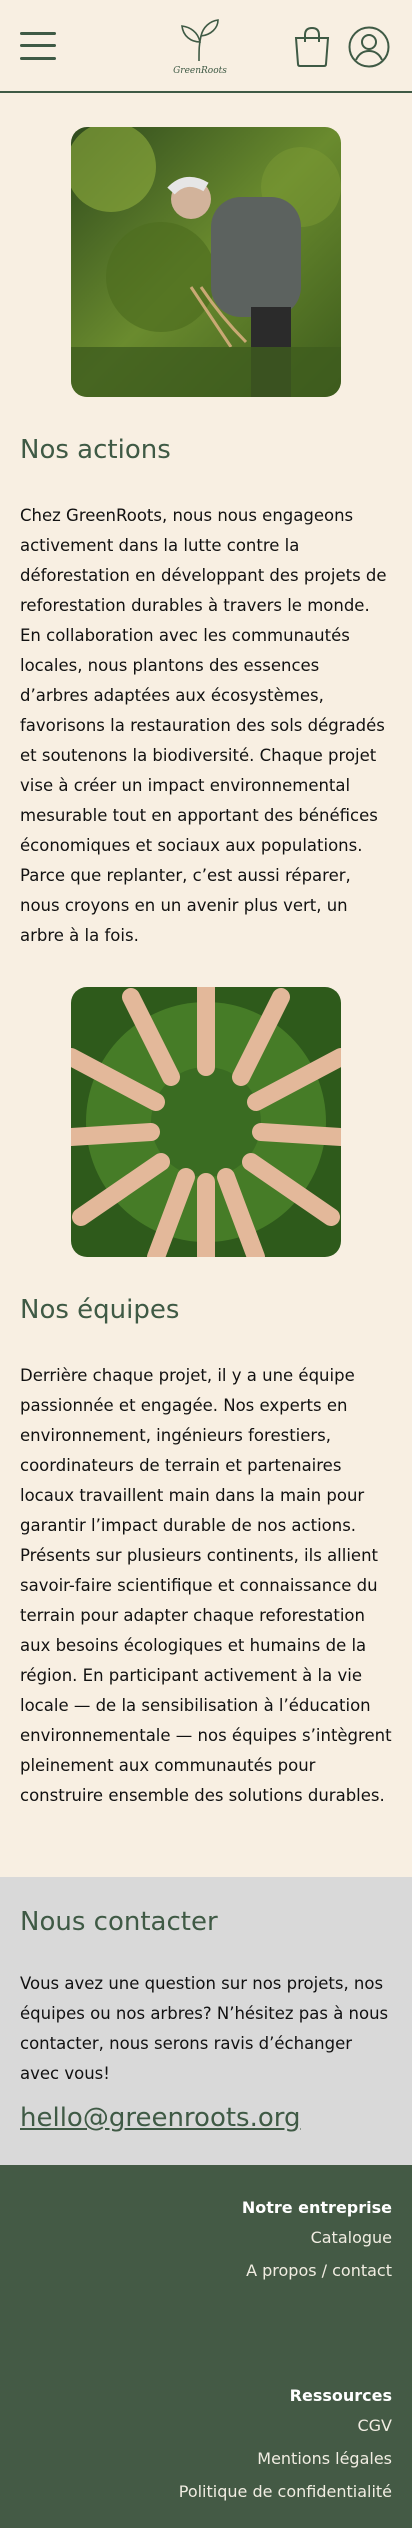 This screenshot has height=2528, width=412. I want to click on contact-title: Nous contacter, so click(119, 1922).